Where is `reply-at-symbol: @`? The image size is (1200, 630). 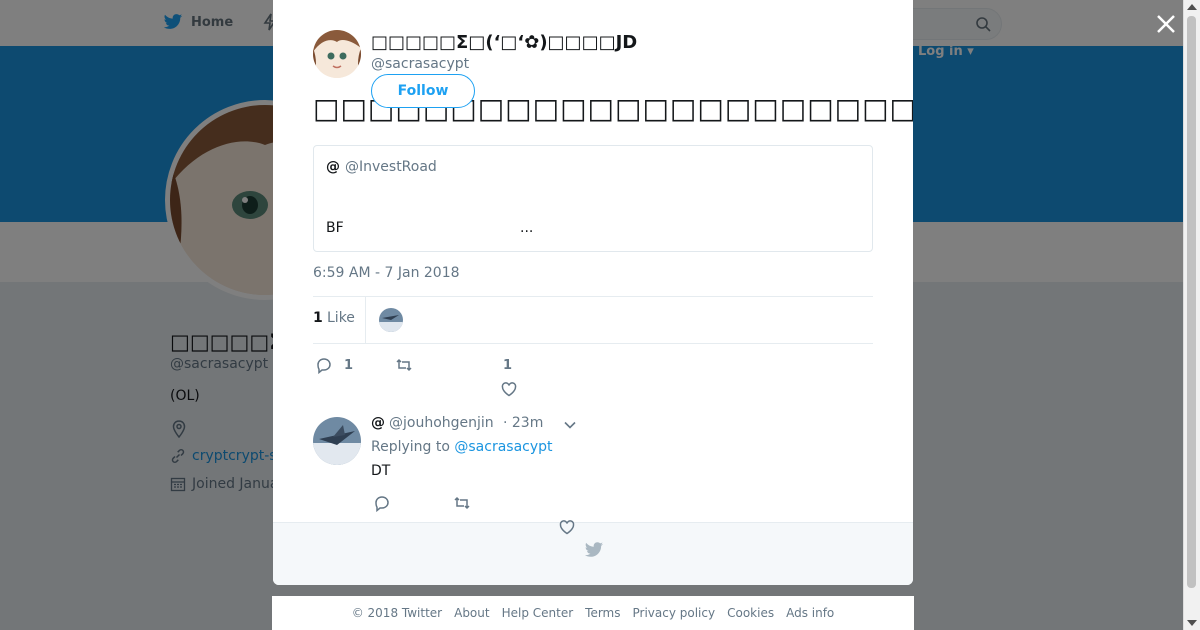 reply-at-symbol: @ is located at coordinates (378, 423).